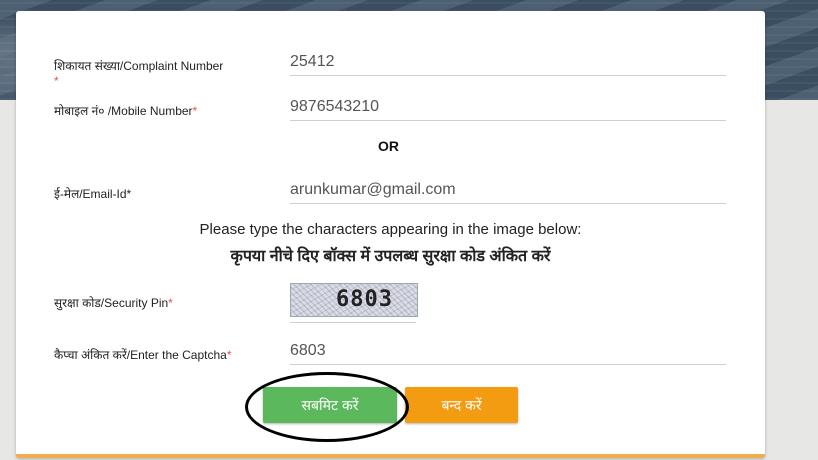  I want to click on captcha-entry-field: 6803, so click(508, 351).